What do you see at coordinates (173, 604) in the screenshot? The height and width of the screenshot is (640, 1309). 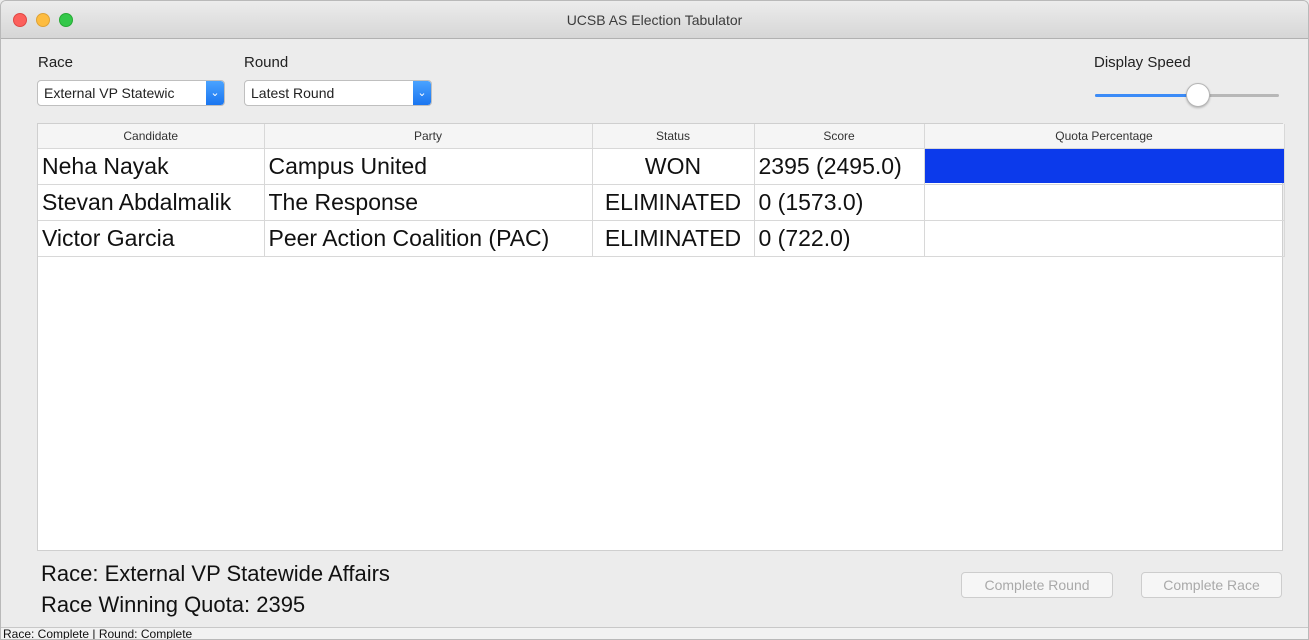 I see `race-winning-quota-text: Race Winning Quota: 2395` at bounding box center [173, 604].